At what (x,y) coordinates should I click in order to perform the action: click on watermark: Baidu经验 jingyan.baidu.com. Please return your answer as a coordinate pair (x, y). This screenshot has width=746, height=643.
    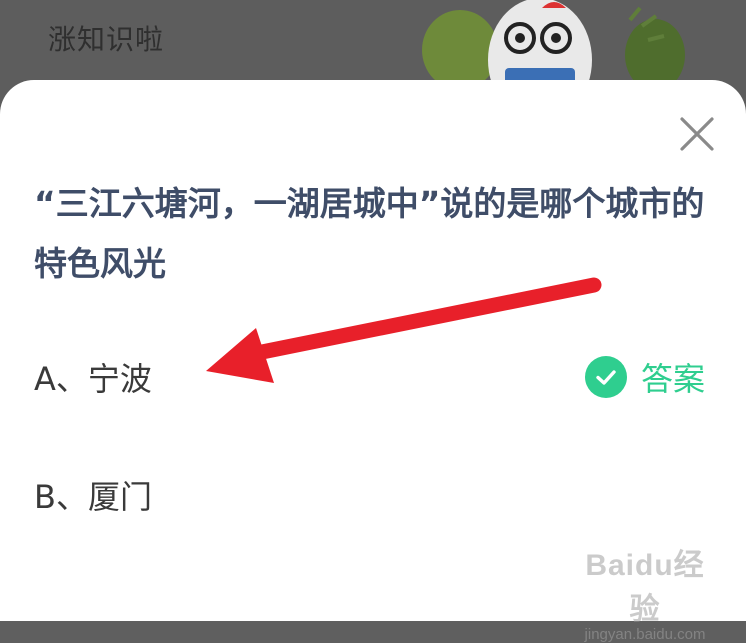
    Looking at the image, I should click on (645, 591).